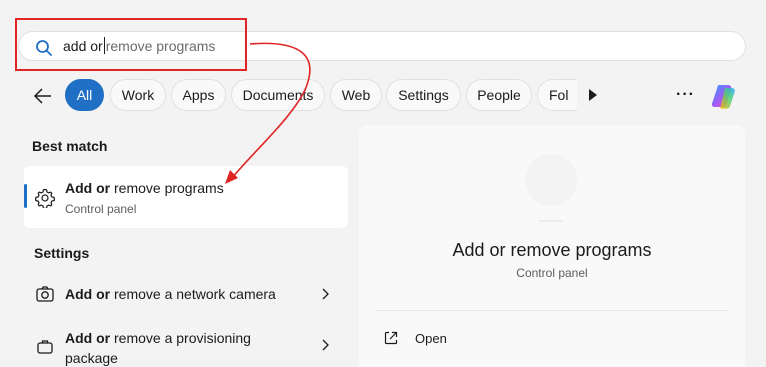 This screenshot has height=367, width=766. I want to click on filter-label: Apps, so click(198, 95).